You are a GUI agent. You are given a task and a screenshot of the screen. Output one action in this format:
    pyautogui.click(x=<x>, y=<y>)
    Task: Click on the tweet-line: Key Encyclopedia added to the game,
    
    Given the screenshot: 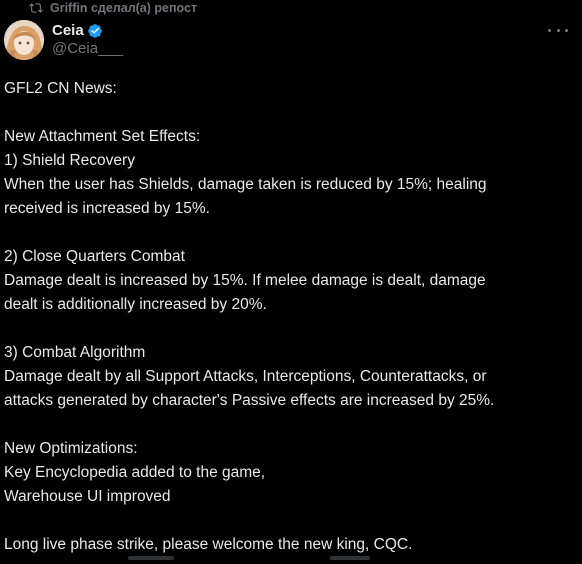 What is the action you would take?
    pyautogui.click(x=135, y=472)
    